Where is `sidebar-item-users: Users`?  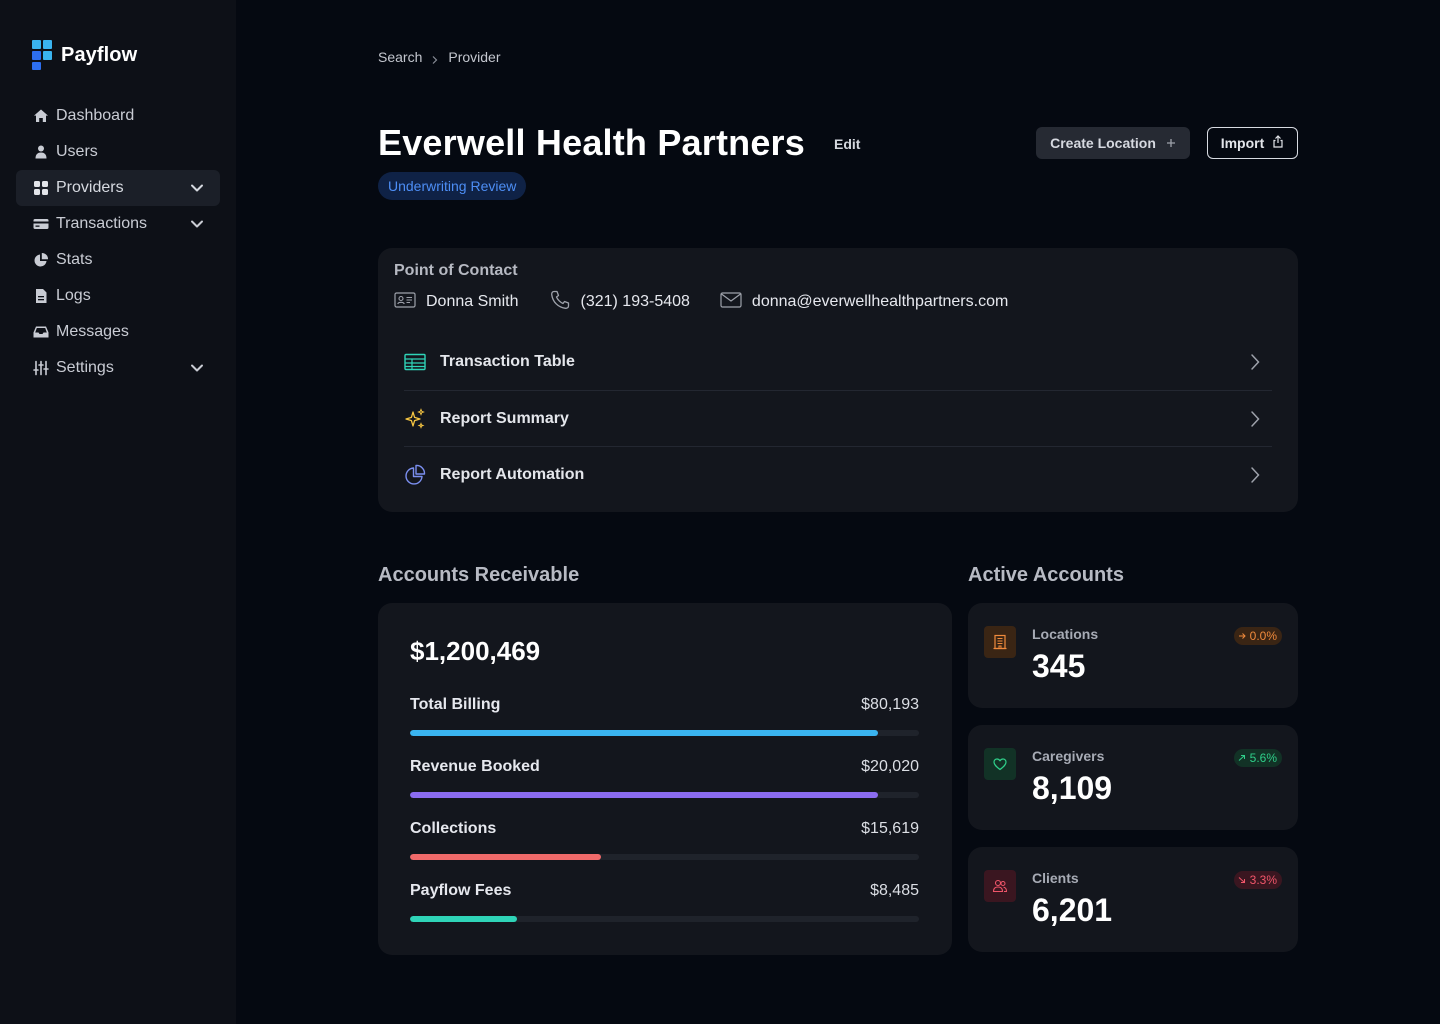 sidebar-item-users: Users is located at coordinates (118, 152).